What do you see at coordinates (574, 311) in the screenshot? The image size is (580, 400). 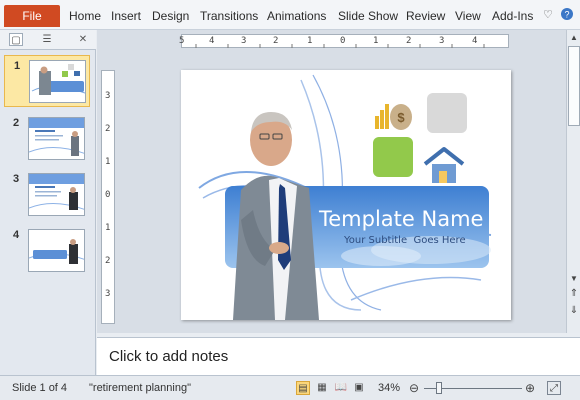 I see `next-slide-icon: ⇓` at bounding box center [574, 311].